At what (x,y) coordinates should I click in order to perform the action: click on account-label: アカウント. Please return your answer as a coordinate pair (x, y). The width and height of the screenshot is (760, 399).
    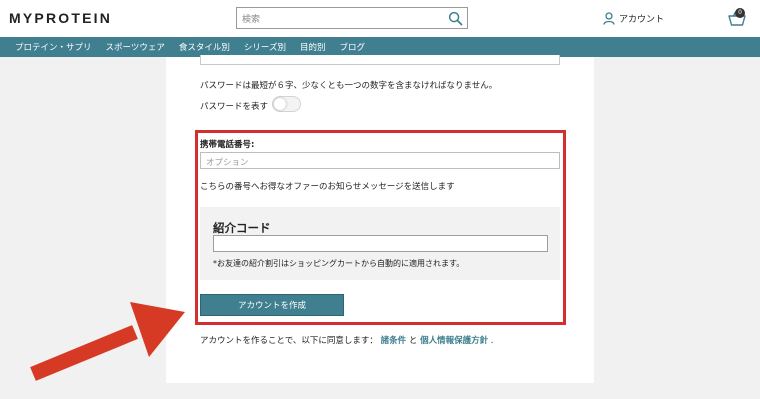
    Looking at the image, I should click on (642, 19).